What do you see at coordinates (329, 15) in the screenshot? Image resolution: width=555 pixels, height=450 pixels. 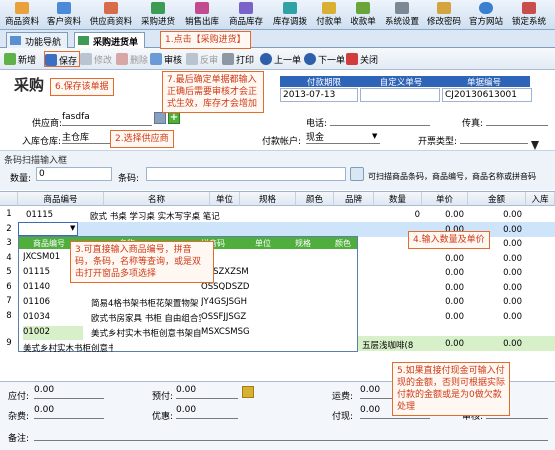 I see `menu-payment: 付款单` at bounding box center [329, 15].